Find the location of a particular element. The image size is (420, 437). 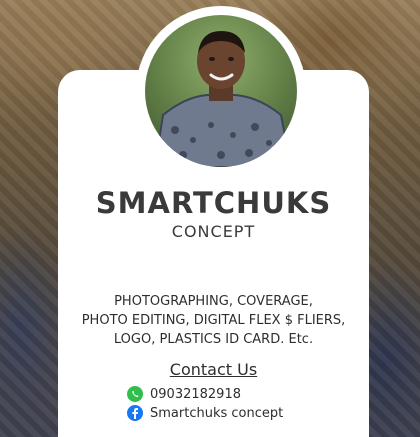

phone-row: 09032182918 is located at coordinates (184, 394).